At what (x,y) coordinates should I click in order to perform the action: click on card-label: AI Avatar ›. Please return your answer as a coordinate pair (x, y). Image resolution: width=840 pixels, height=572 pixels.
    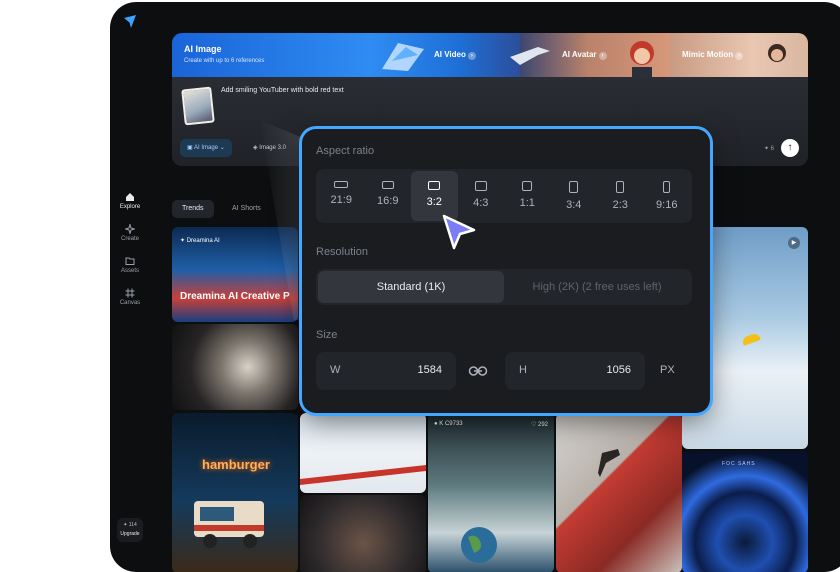
    Looking at the image, I should click on (584, 55).